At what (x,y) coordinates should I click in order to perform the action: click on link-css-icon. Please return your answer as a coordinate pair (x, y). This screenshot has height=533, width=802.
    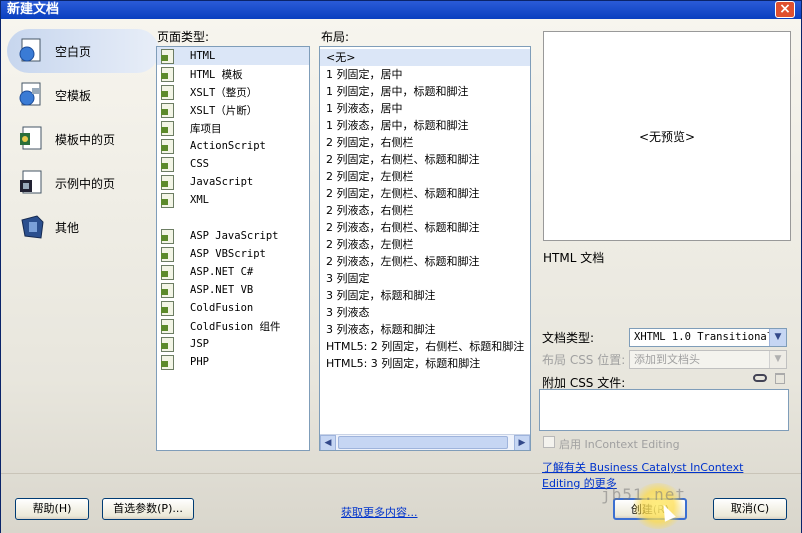
    Looking at the image, I should click on (760, 378).